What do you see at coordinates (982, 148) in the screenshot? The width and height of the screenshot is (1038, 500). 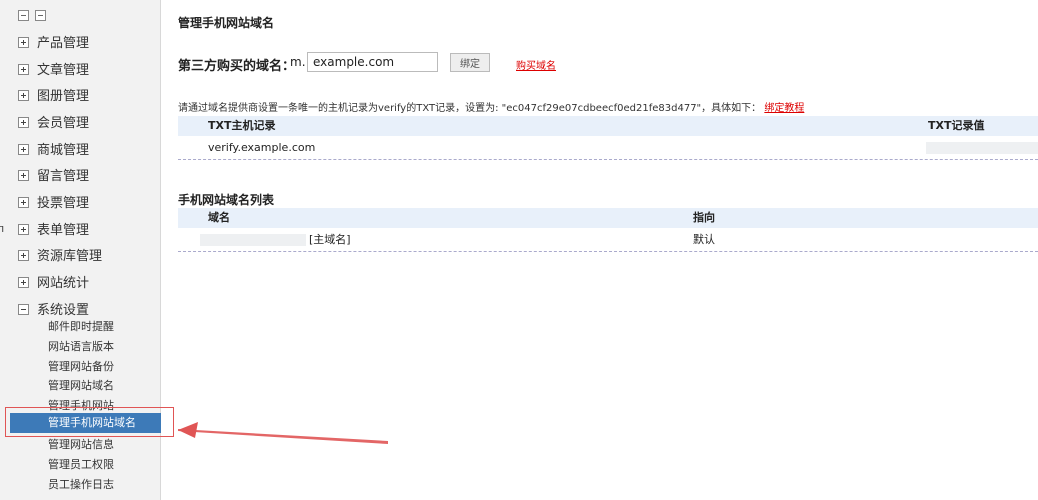 I see `redacted-value` at bounding box center [982, 148].